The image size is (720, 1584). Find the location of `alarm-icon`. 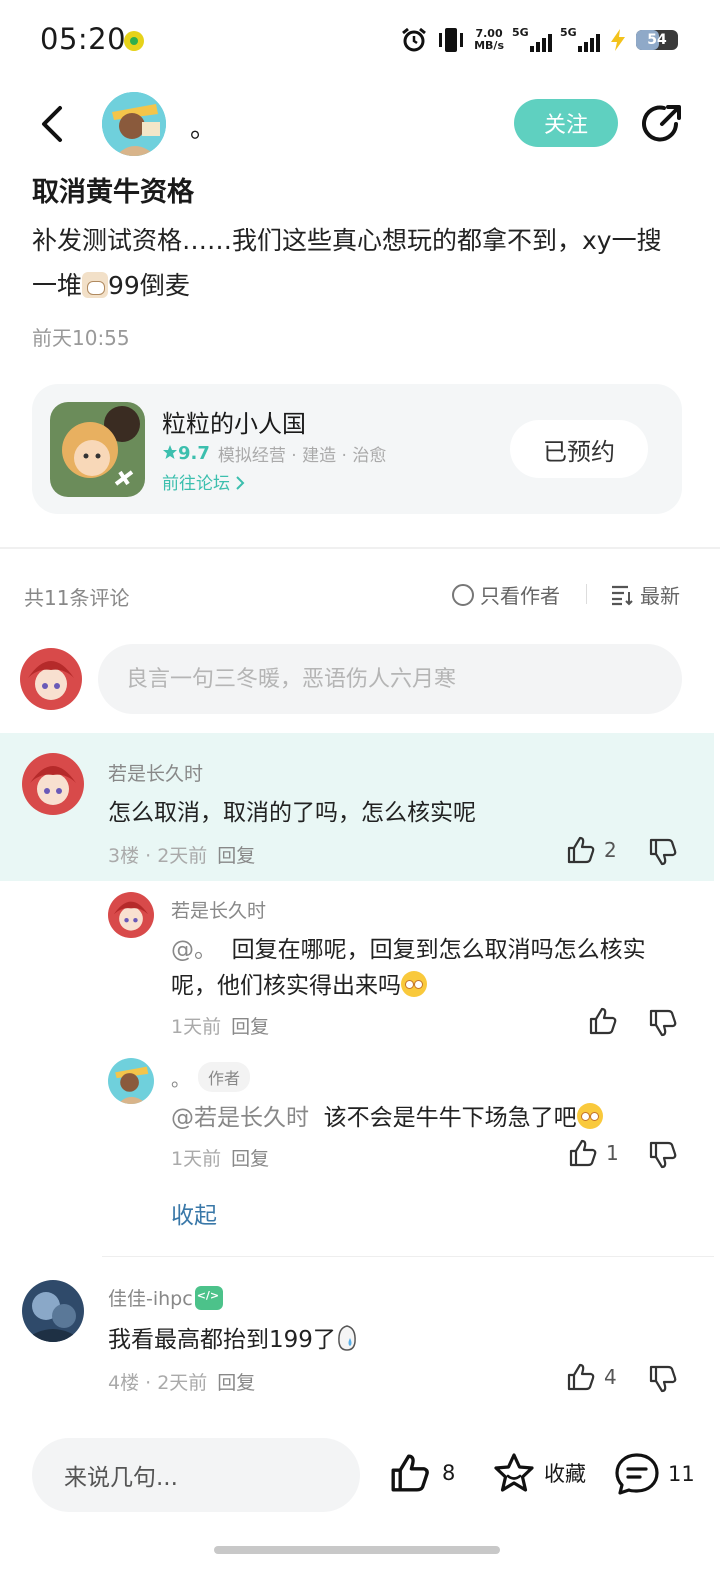

alarm-icon is located at coordinates (414, 39).